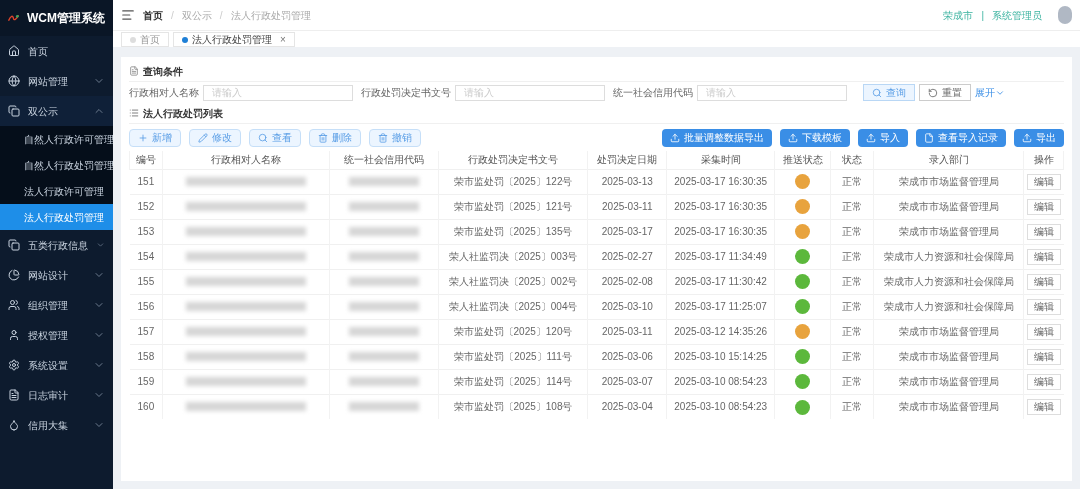  What do you see at coordinates (283, 39) in the screenshot?
I see `close-icon: ×` at bounding box center [283, 39].